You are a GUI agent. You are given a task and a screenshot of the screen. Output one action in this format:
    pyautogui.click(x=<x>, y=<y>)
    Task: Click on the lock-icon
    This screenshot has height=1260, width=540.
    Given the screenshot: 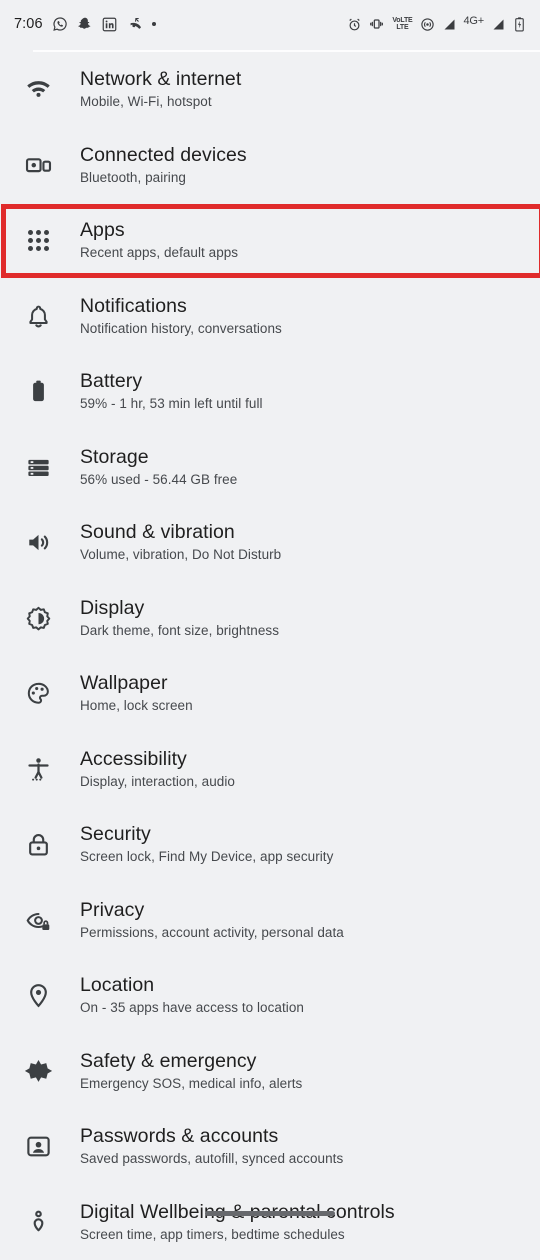 What is the action you would take?
    pyautogui.click(x=38, y=845)
    